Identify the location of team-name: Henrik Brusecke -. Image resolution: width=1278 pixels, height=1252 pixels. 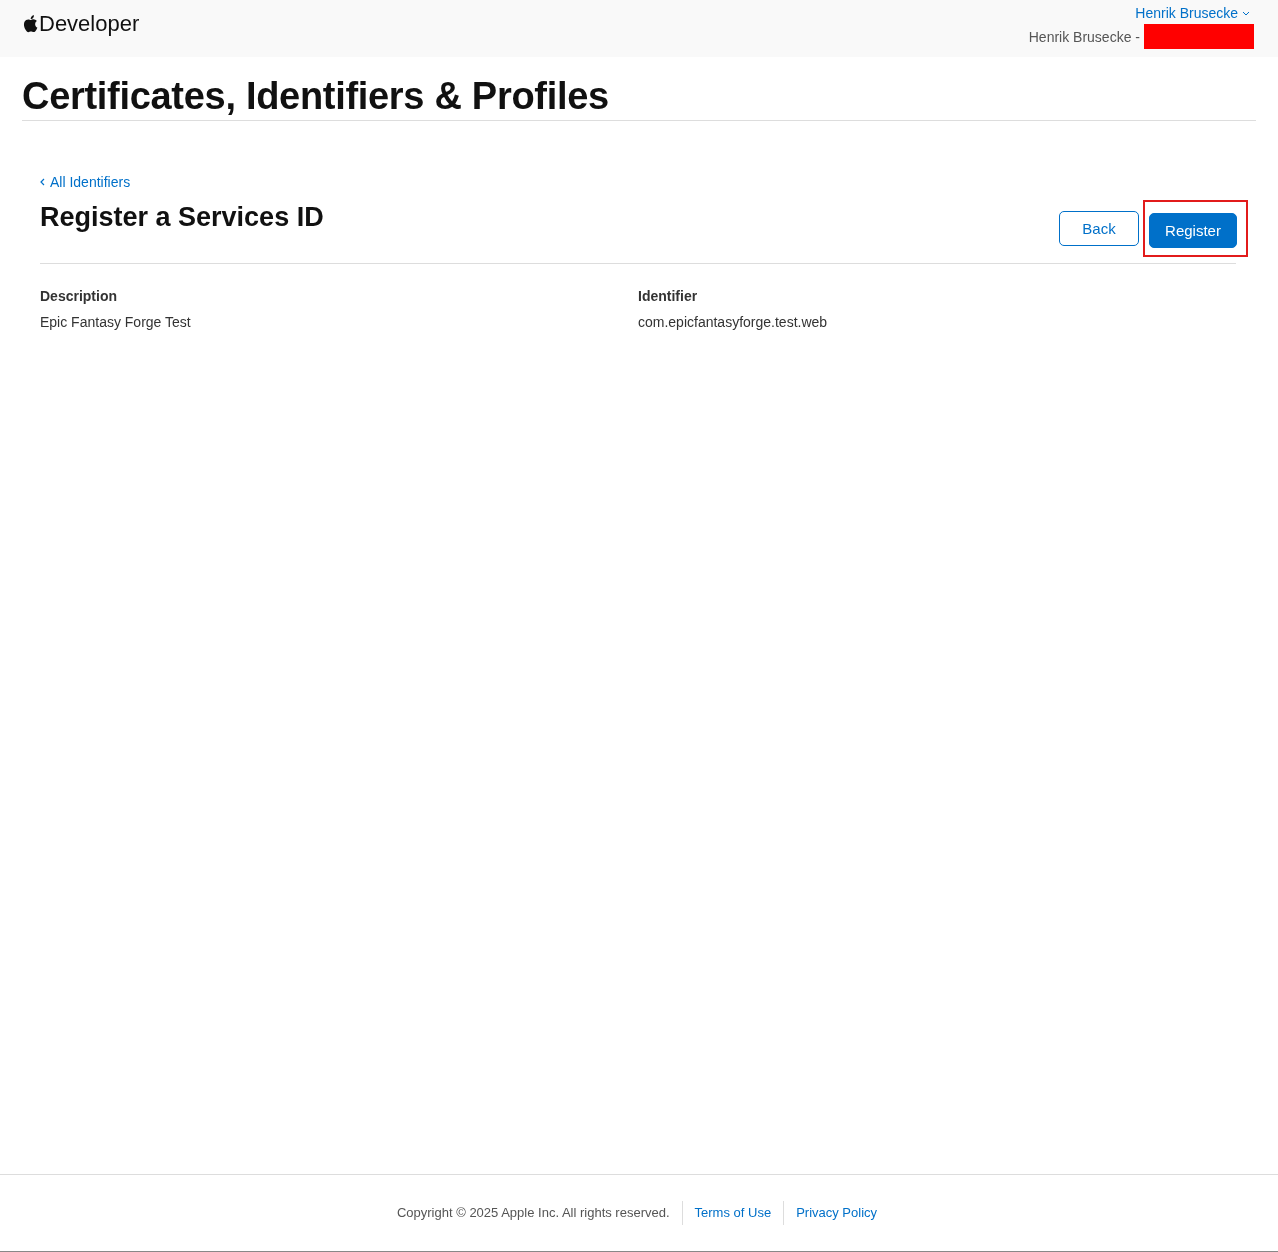
(1084, 36).